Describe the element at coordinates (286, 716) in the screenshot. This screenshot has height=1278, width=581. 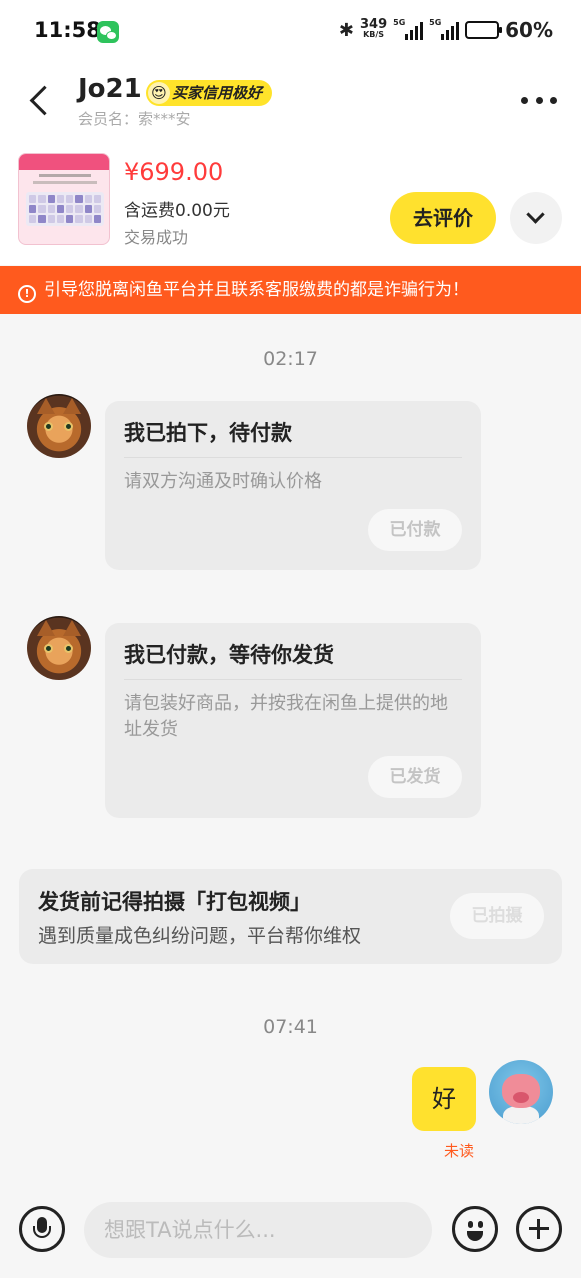
I see `order-status-desc: 请包装好商品，并按我在闲鱼上提供的地址发货` at that location.